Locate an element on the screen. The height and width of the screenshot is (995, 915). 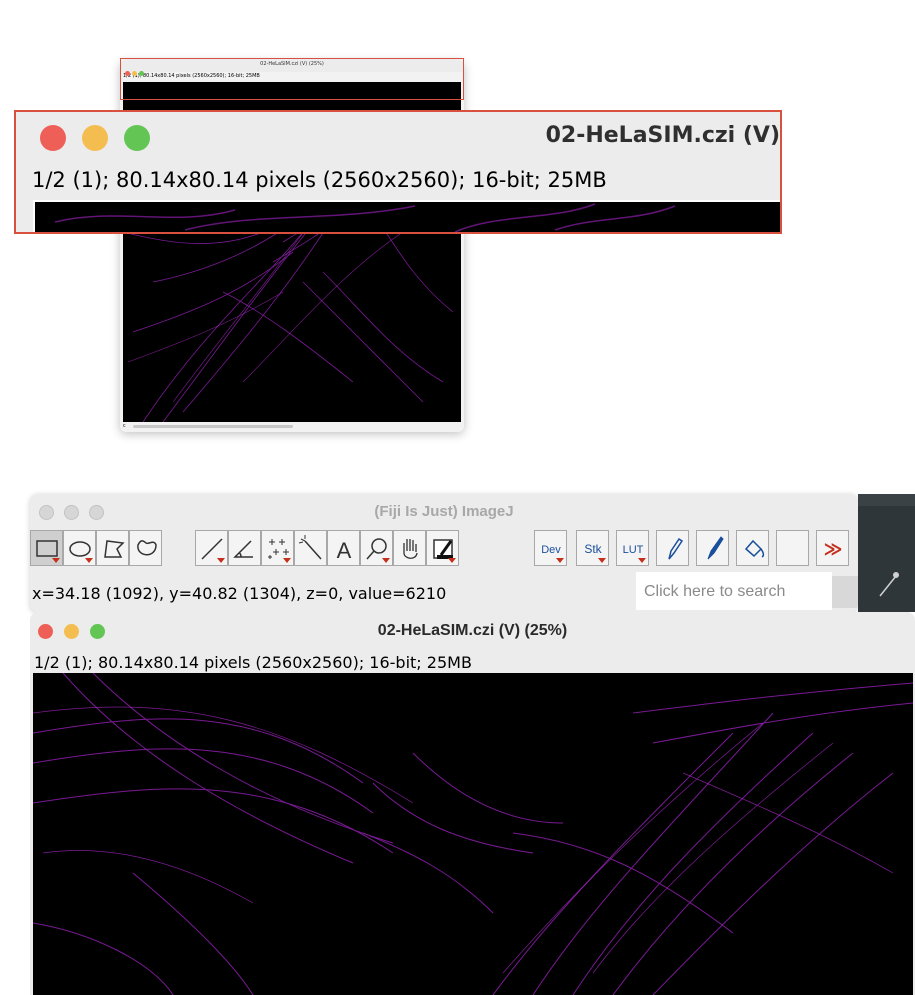
dev-menu-label: Dev is located at coordinates (551, 550).